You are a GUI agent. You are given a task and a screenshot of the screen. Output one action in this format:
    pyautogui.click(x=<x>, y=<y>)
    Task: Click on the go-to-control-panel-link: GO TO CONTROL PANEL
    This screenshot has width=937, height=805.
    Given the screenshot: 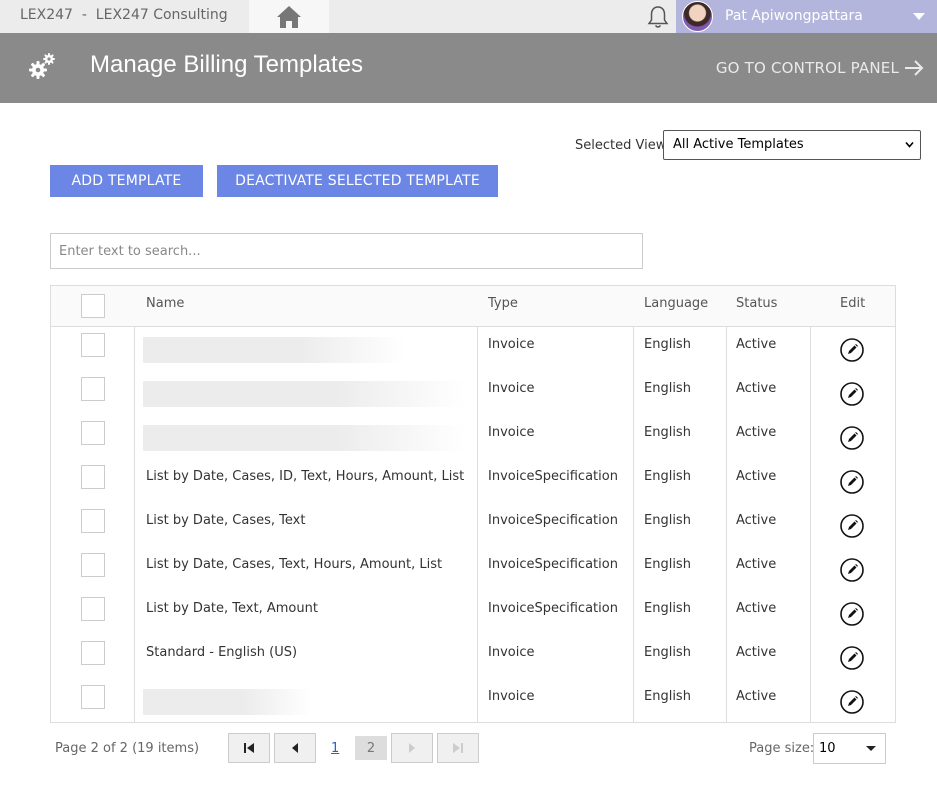 What is the action you would take?
    pyautogui.click(x=820, y=68)
    